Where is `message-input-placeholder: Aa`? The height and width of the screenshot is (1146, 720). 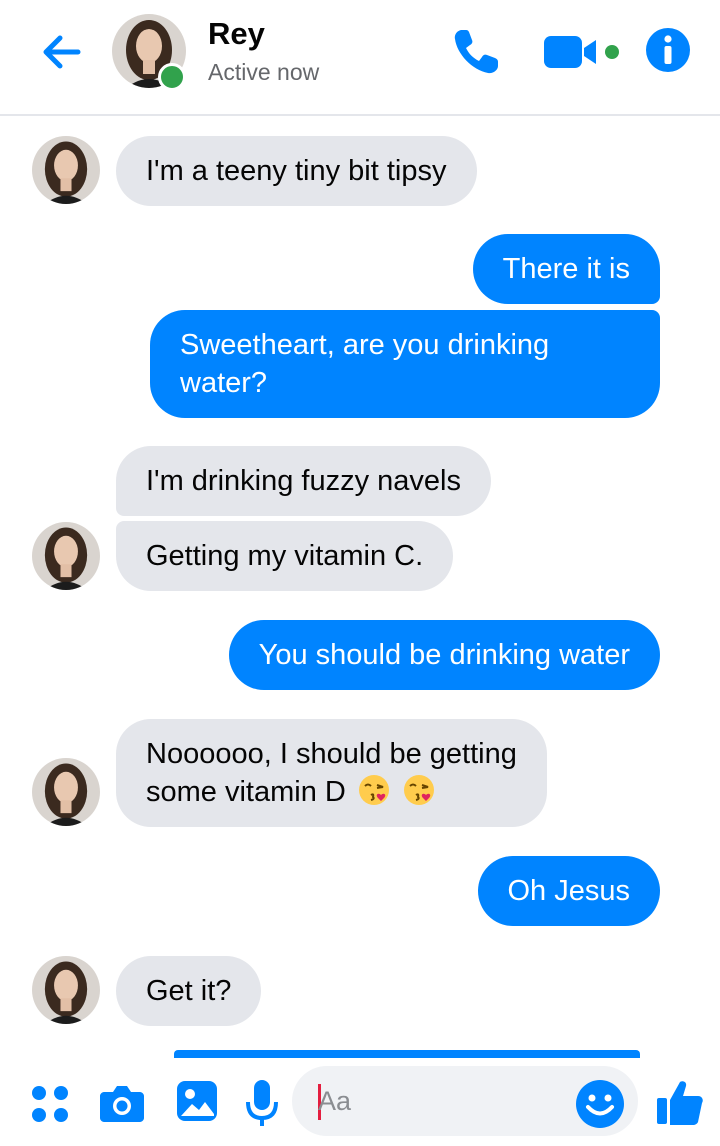
message-input-placeholder: Aa is located at coordinates (335, 1101).